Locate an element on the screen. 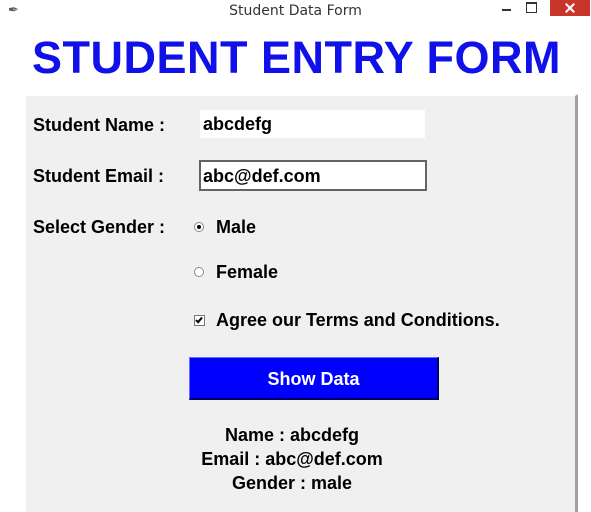 This screenshot has height=512, width=591. student-name-field: abcdefg is located at coordinates (312, 124).